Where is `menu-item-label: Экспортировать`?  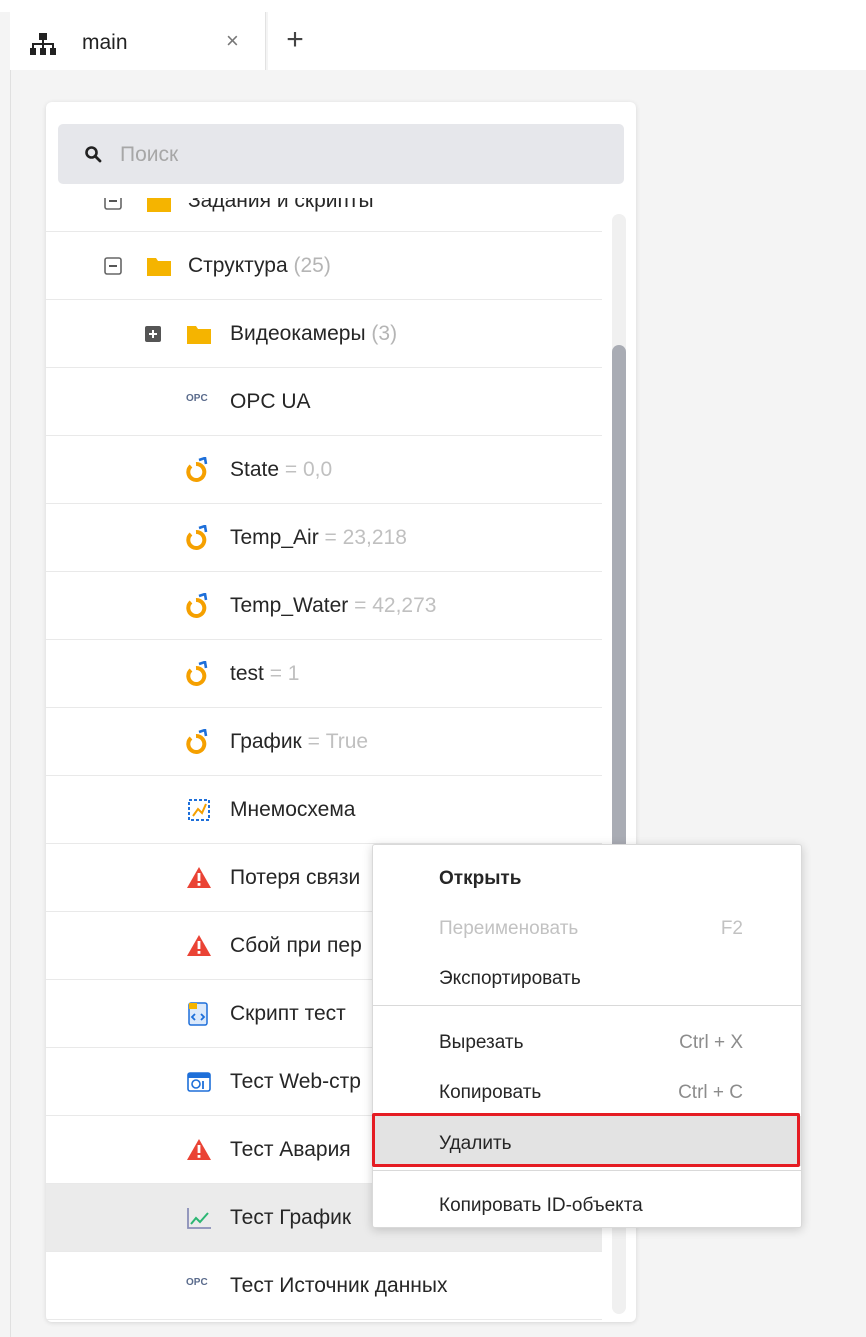 menu-item-label: Экспортировать is located at coordinates (510, 978).